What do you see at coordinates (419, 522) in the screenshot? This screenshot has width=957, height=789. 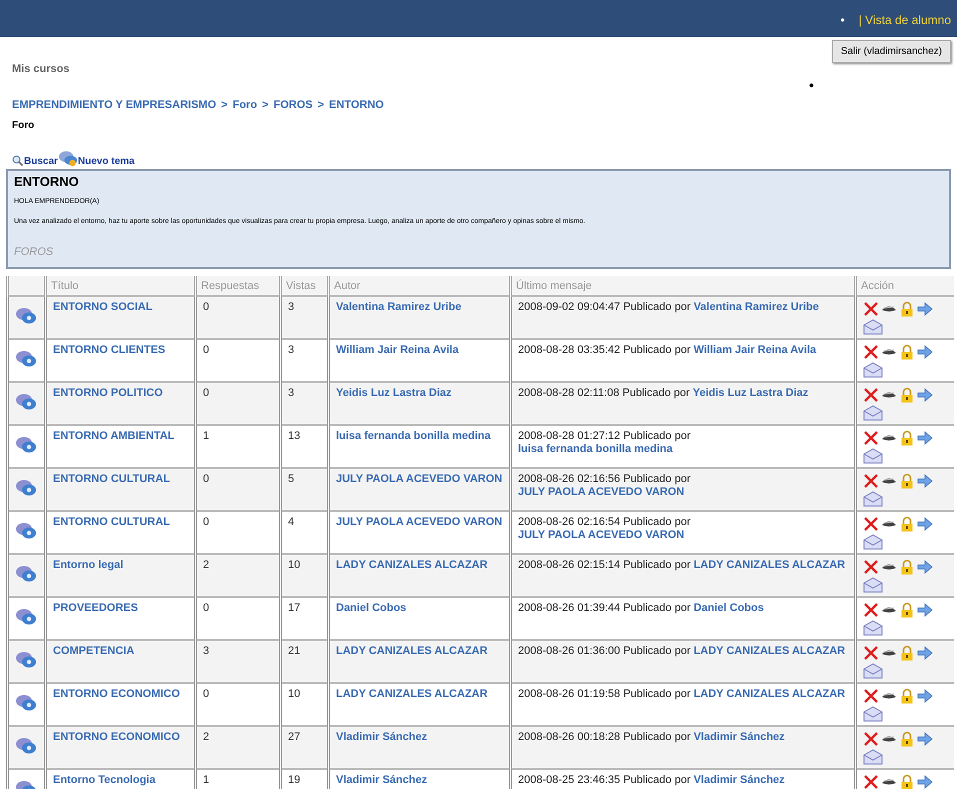 I see `author-link: JULY PAOLA ACEVEDO VARON` at bounding box center [419, 522].